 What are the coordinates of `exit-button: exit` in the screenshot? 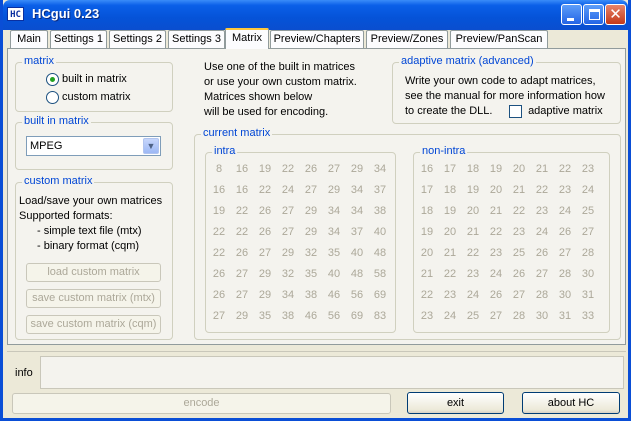 It's located at (455, 403).